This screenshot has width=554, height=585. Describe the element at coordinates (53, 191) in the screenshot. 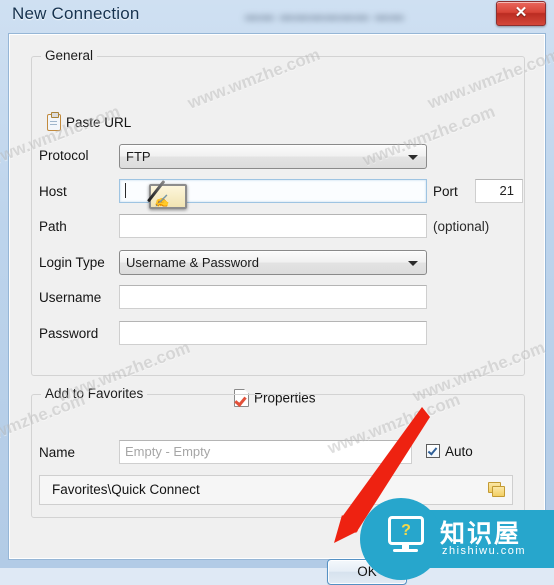

I see `host-label: Host` at that location.